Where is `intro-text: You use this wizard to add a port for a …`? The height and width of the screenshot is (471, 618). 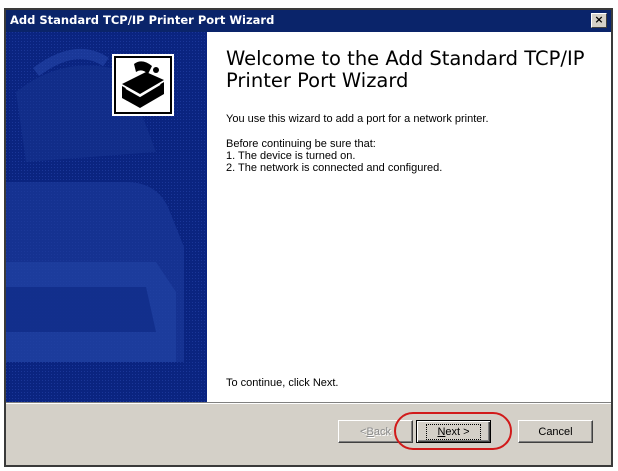 intro-text: You use this wizard to add a port for a … is located at coordinates (357, 119).